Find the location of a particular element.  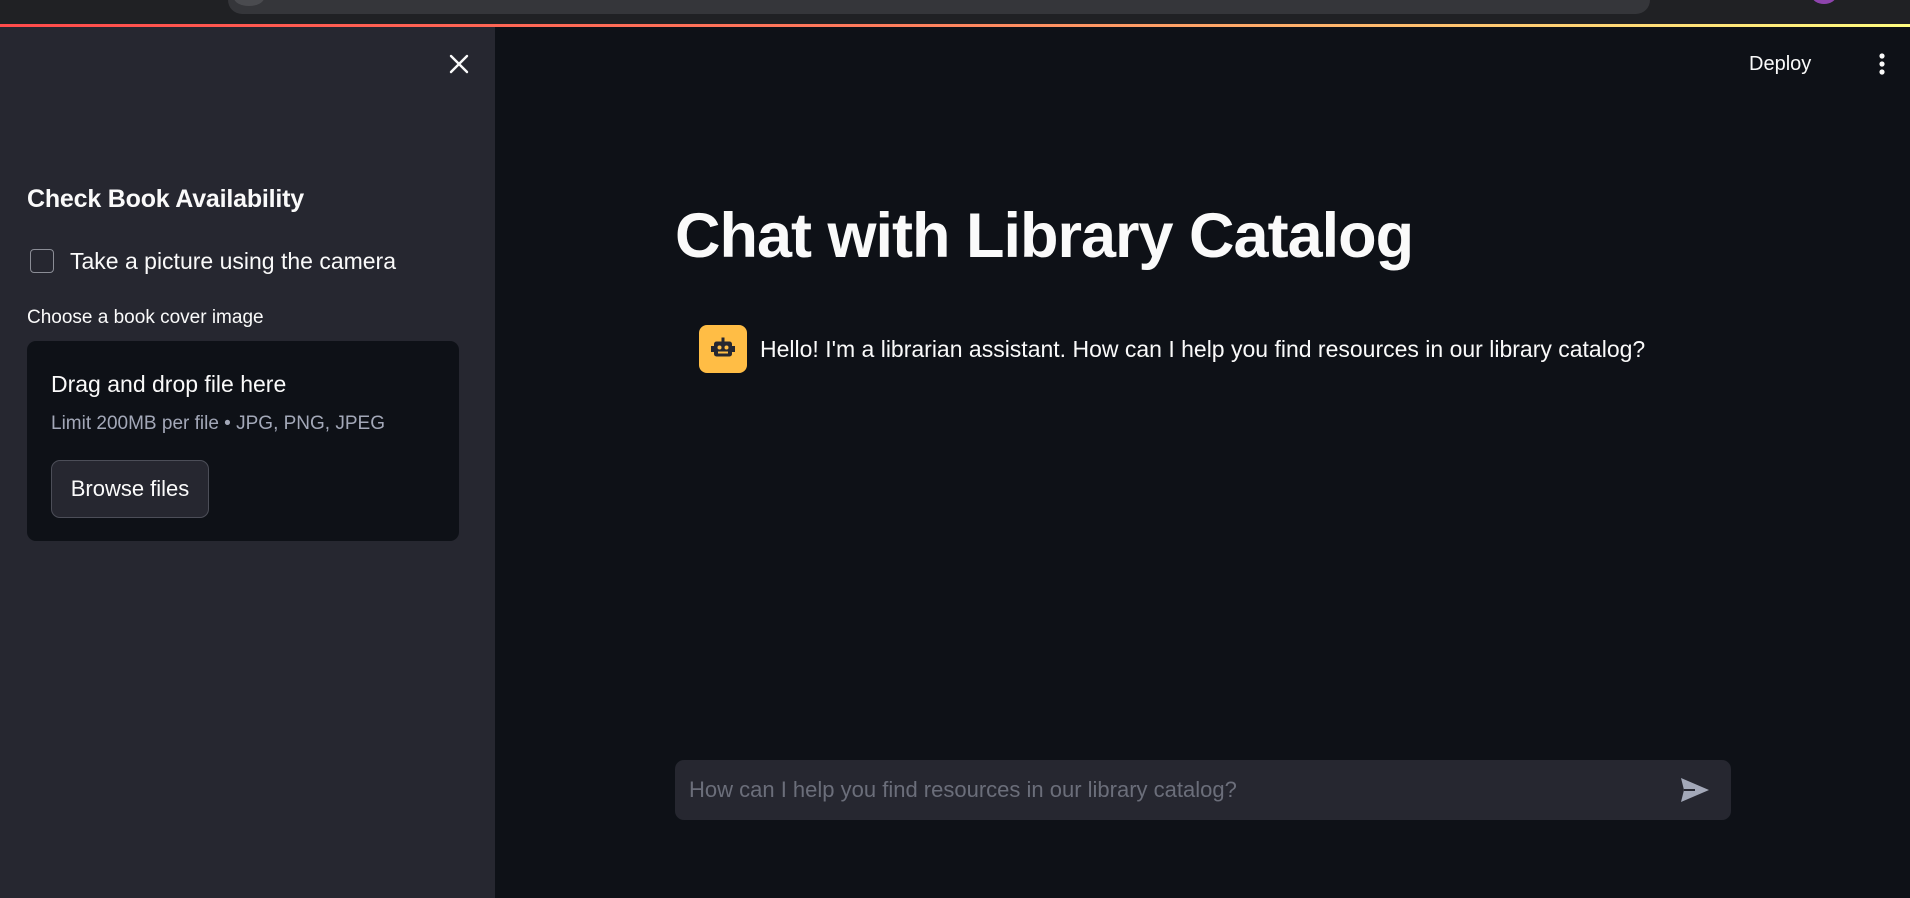

assistant-avatar is located at coordinates (723, 349).